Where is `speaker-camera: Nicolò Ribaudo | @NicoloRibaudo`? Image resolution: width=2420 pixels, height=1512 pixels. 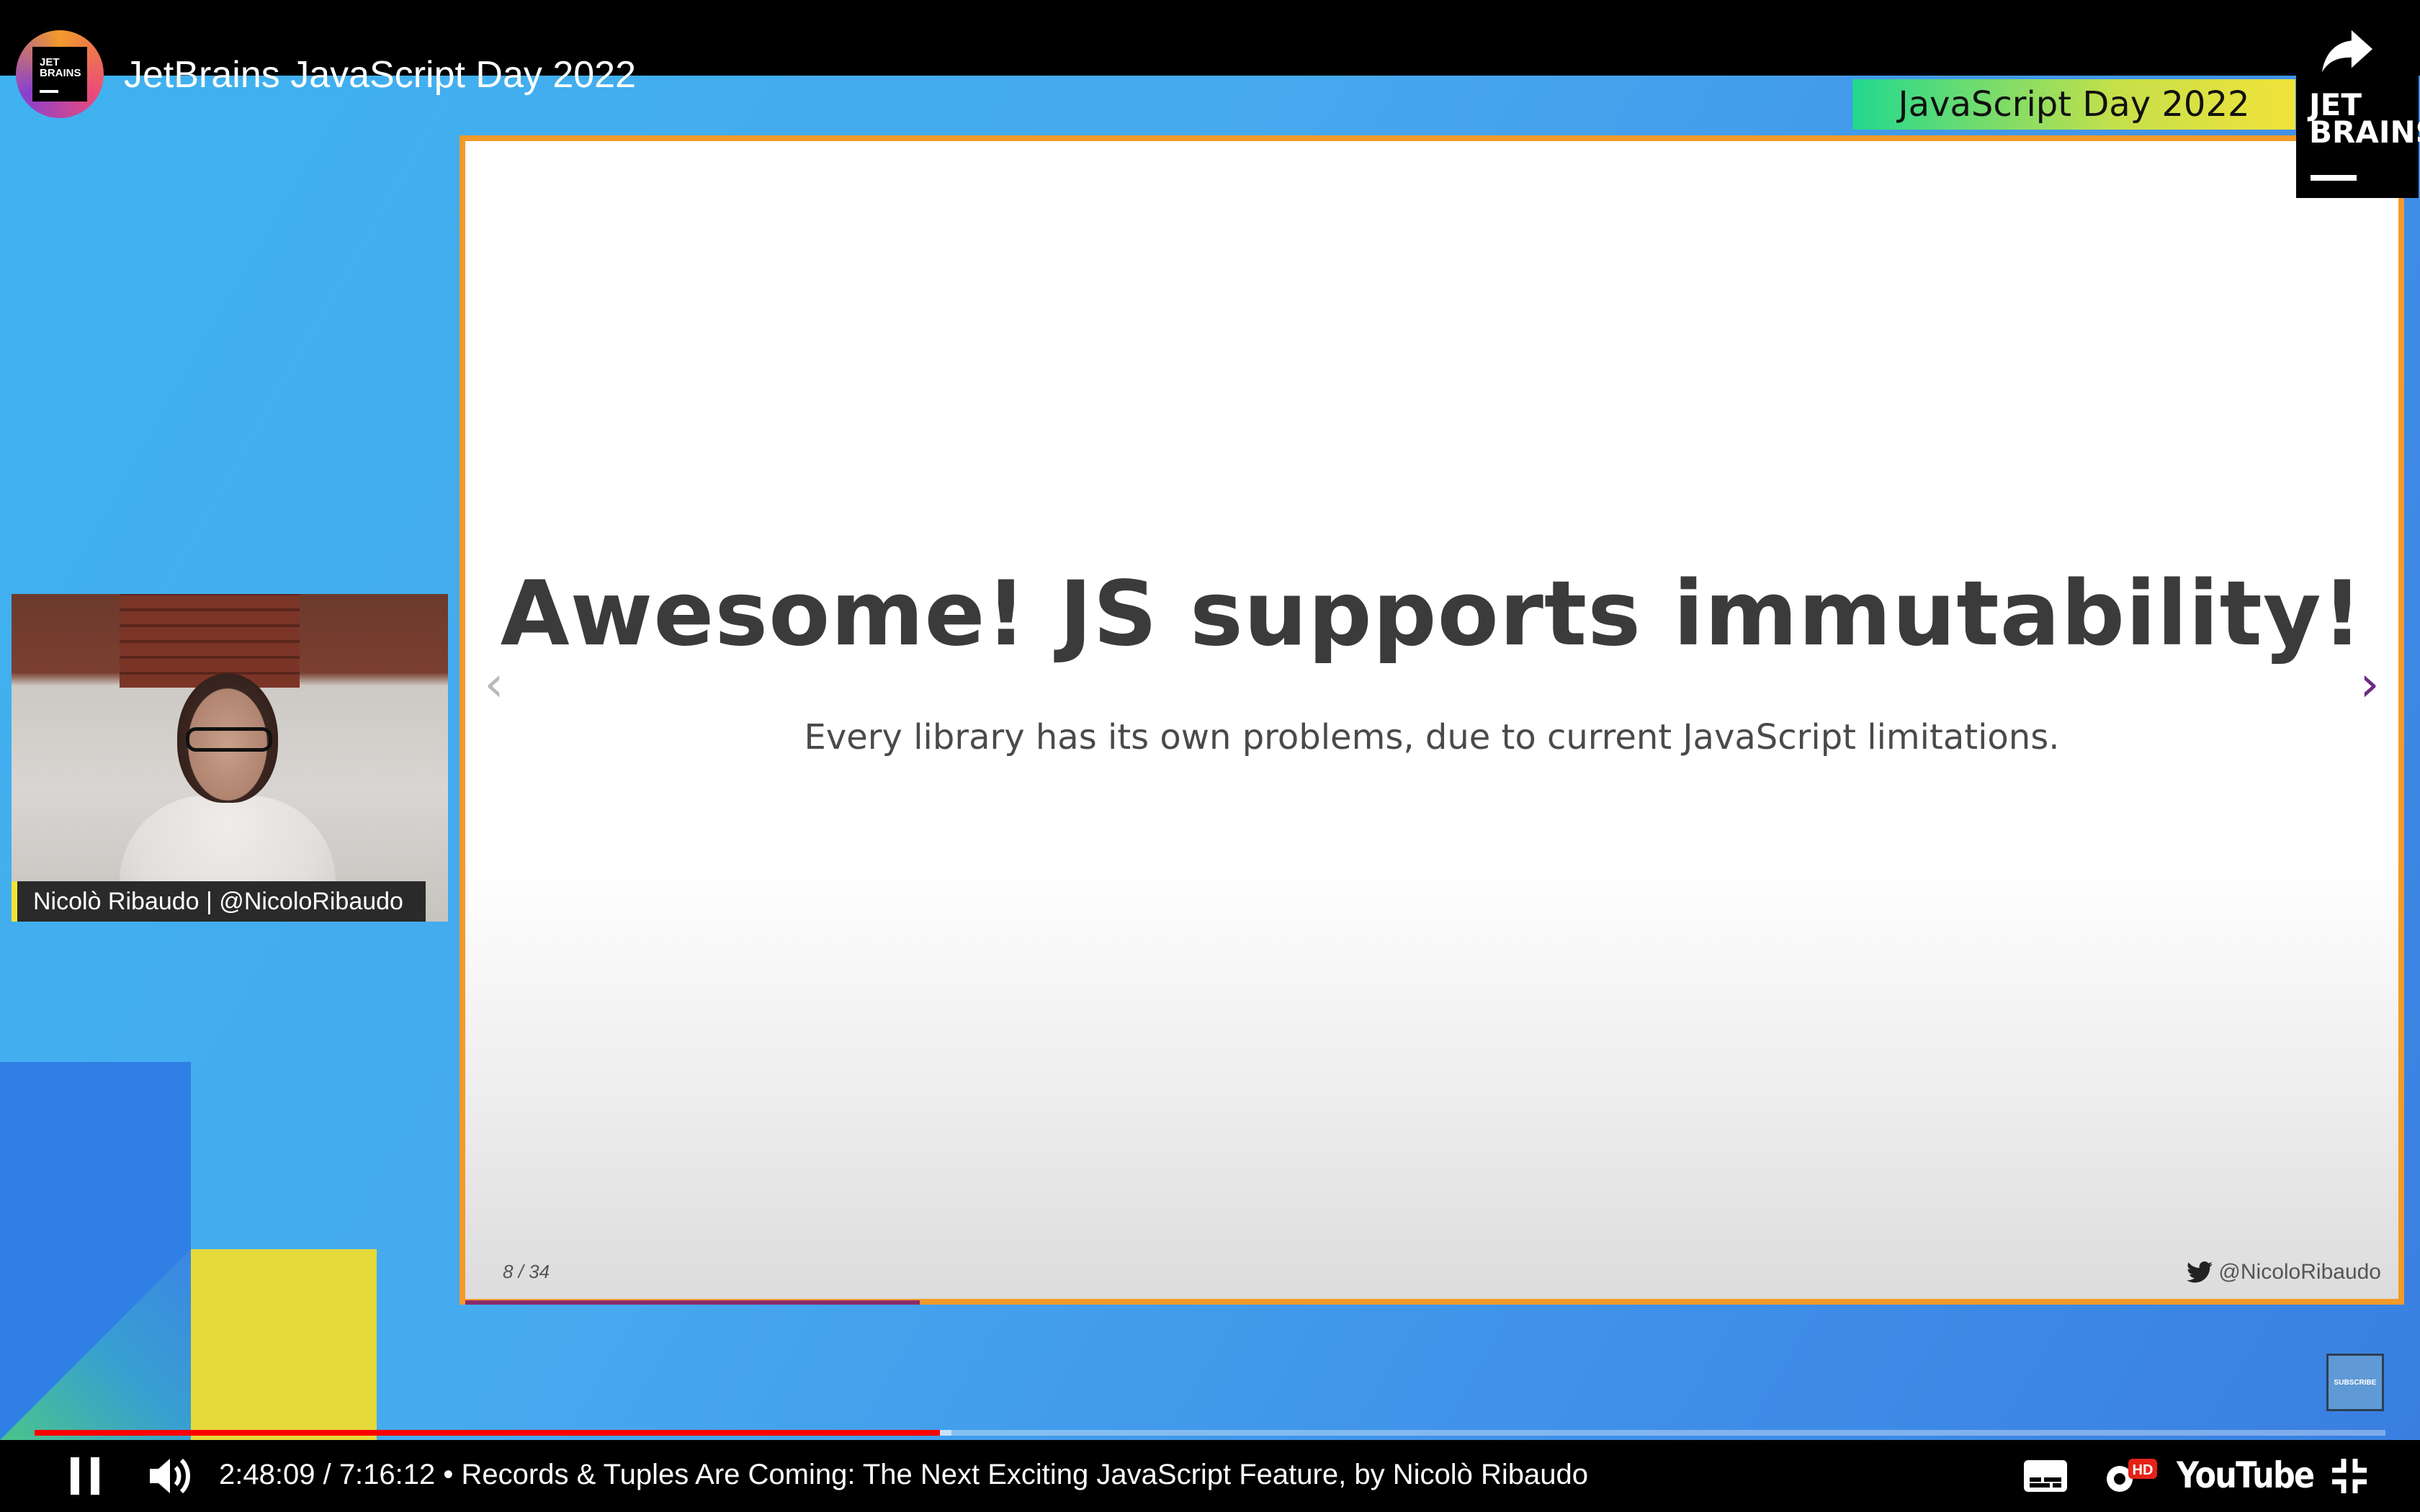
speaker-camera: Nicolò Ribaudo | @NicoloRibaudo is located at coordinates (230, 758).